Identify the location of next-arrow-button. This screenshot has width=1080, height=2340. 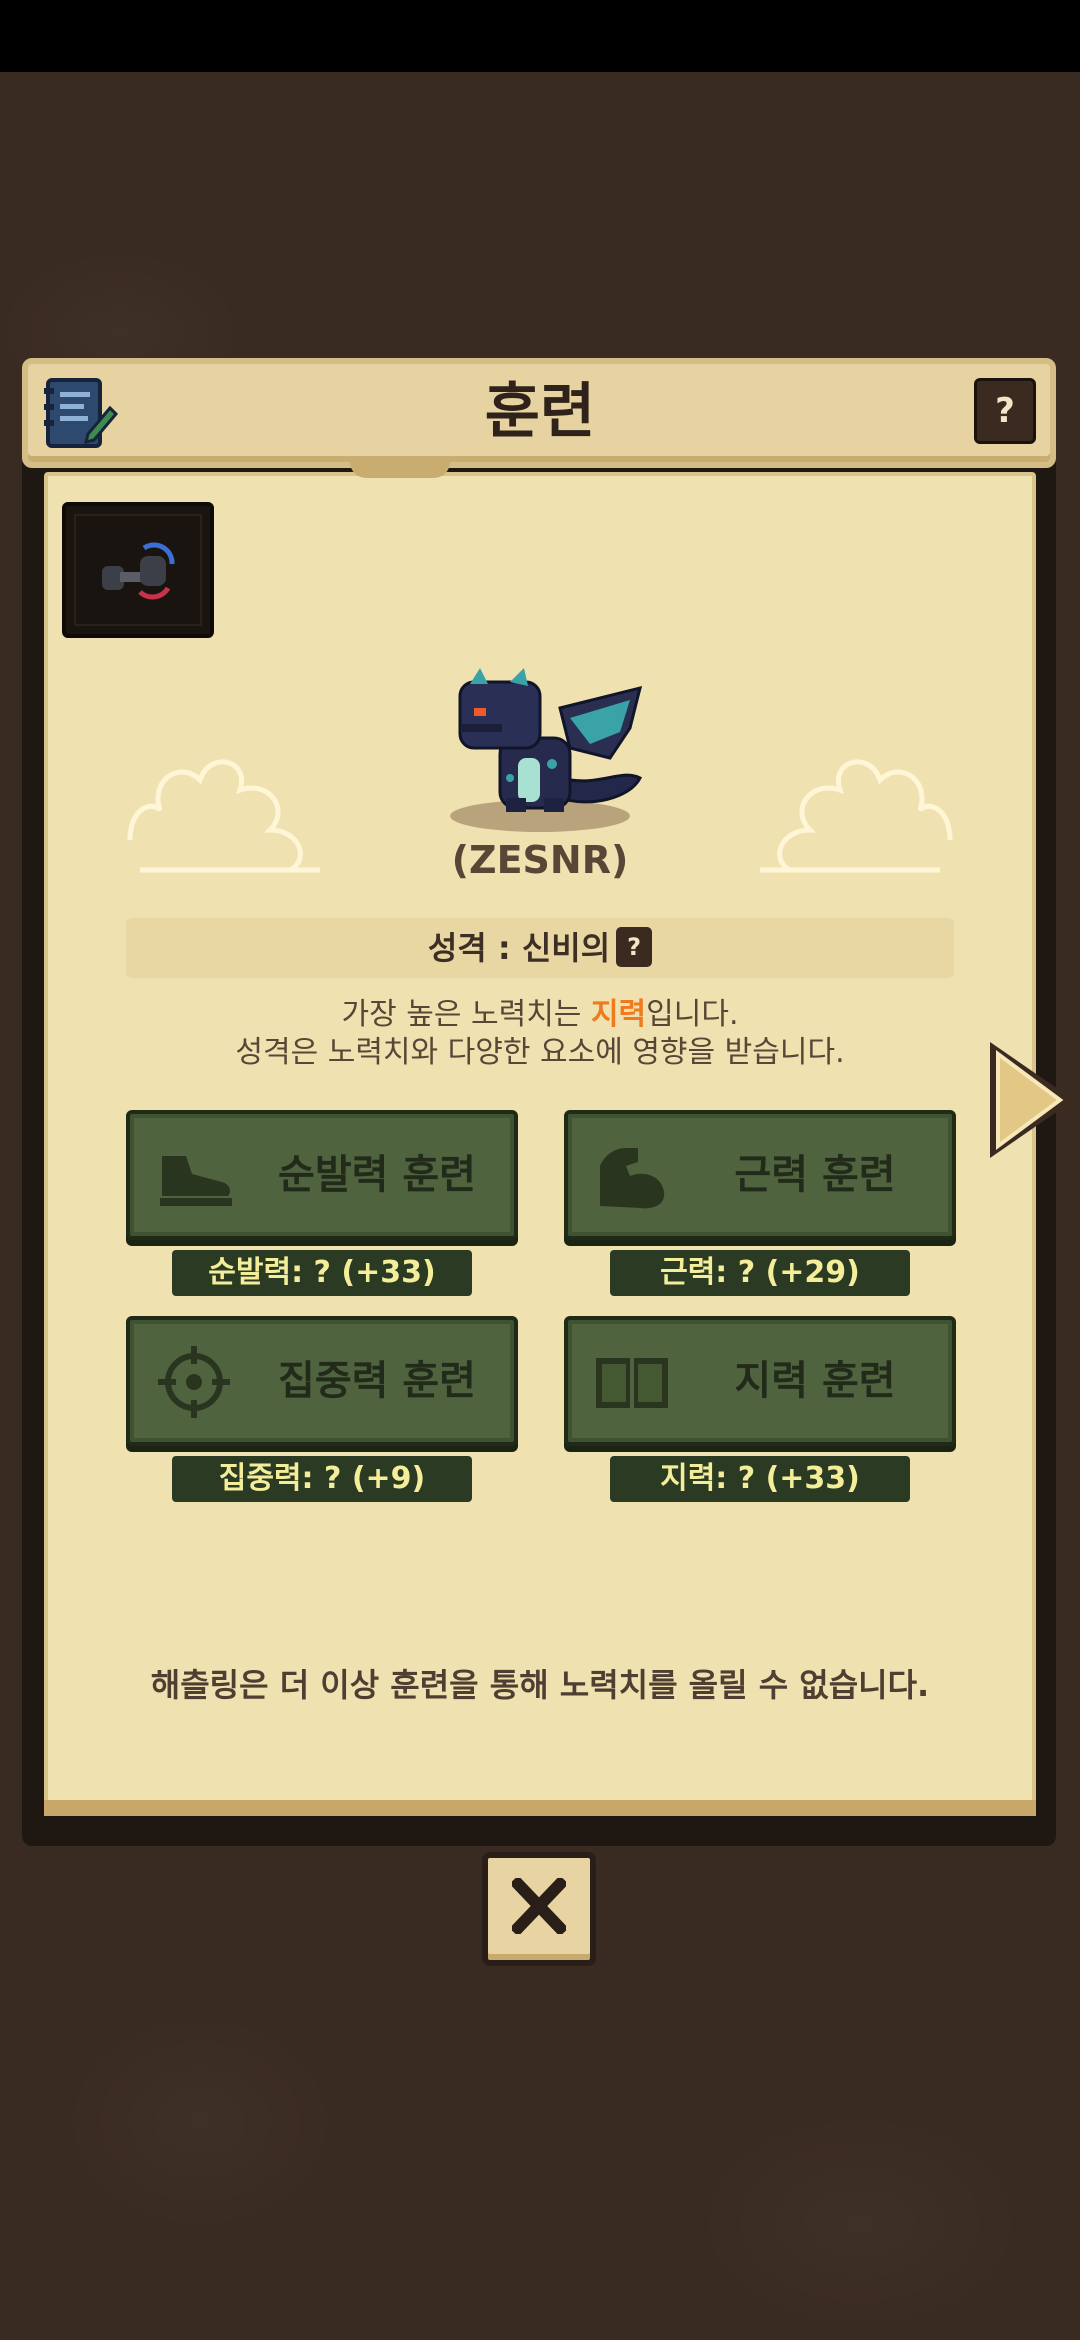
(1032, 1100).